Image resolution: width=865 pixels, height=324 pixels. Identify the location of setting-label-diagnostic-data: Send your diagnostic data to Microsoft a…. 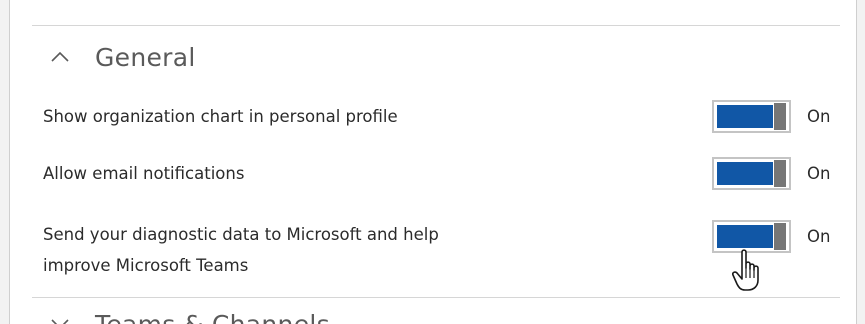
(288, 250).